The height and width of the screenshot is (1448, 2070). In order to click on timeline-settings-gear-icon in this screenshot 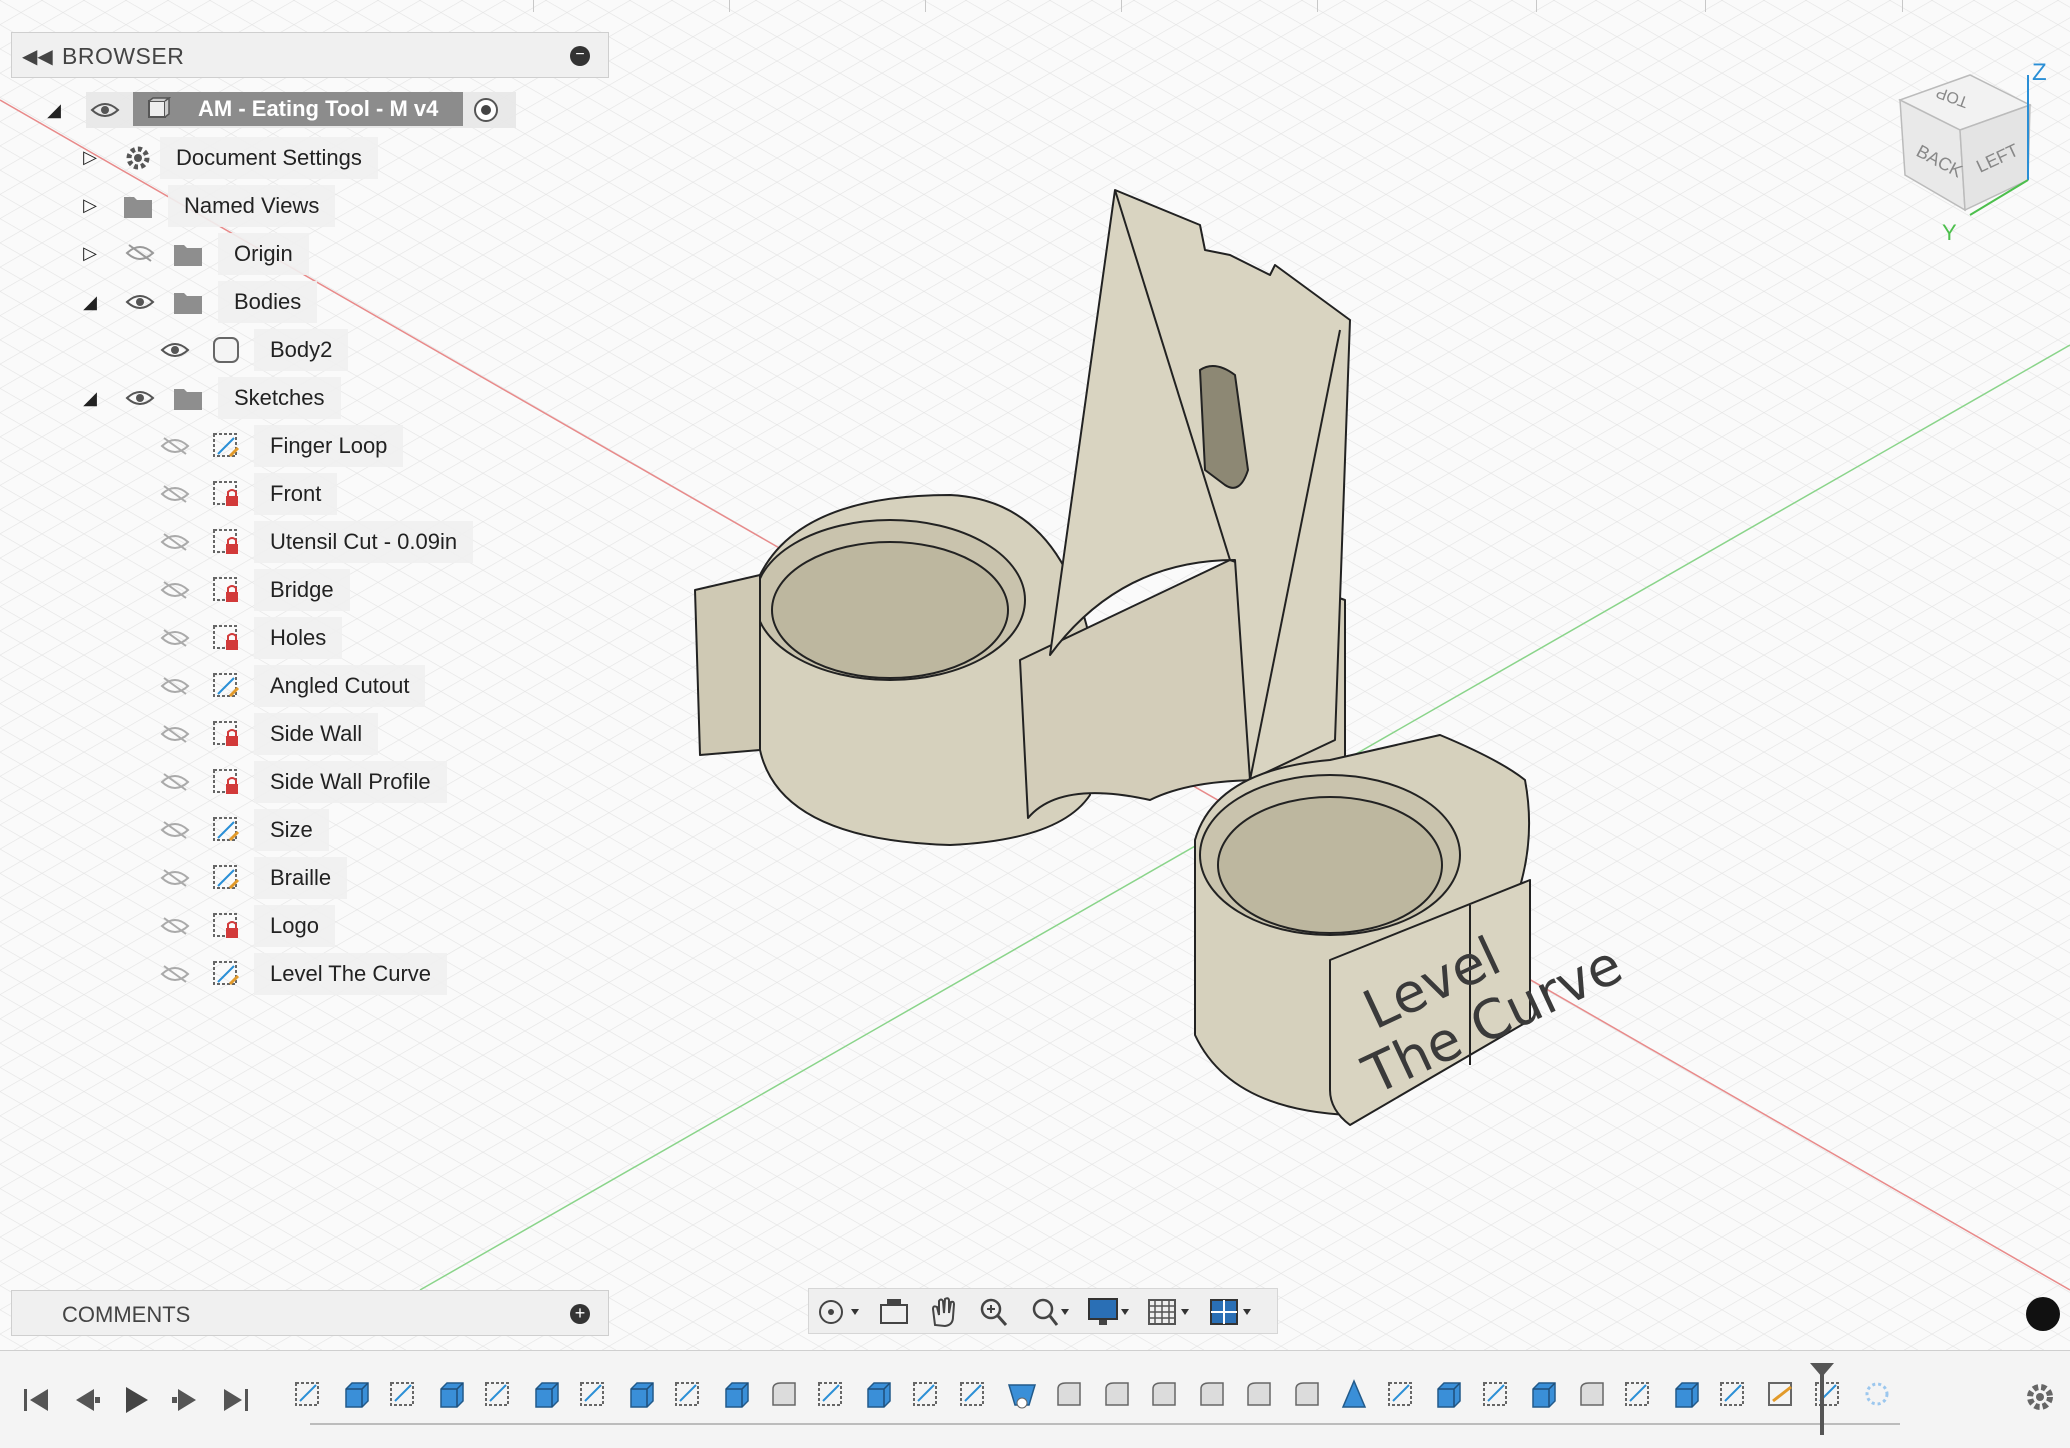, I will do `click(2040, 1397)`.